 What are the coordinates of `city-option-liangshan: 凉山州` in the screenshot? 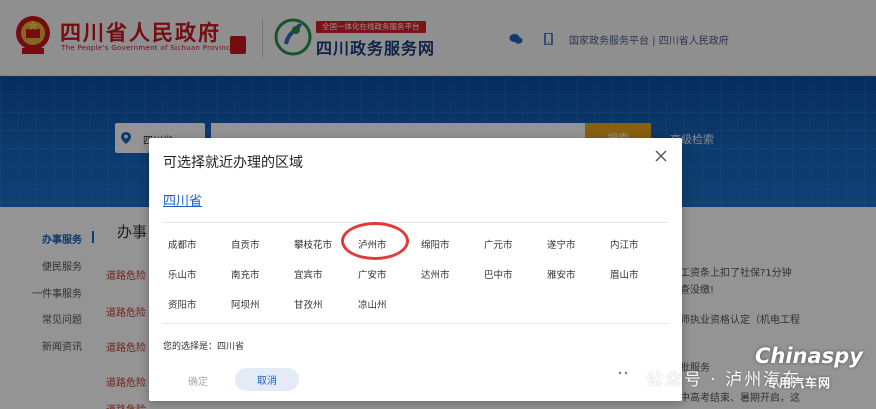 It's located at (372, 304).